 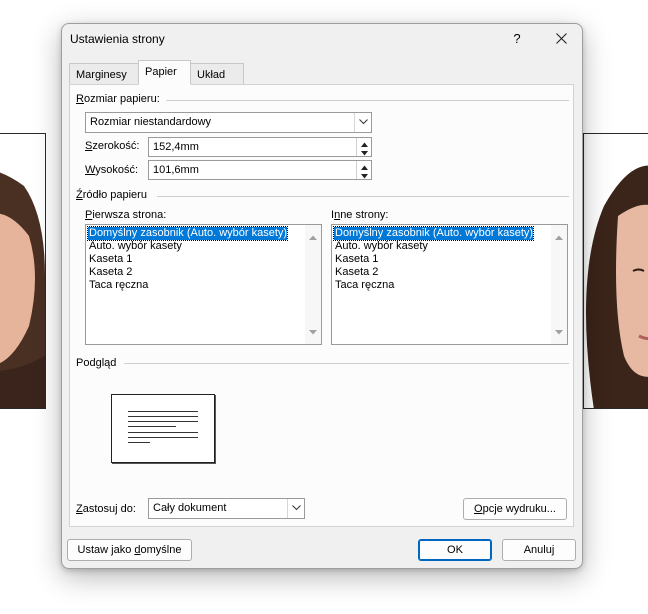 What do you see at coordinates (260, 170) in the screenshot?
I see `height-spinner: 101,6mm` at bounding box center [260, 170].